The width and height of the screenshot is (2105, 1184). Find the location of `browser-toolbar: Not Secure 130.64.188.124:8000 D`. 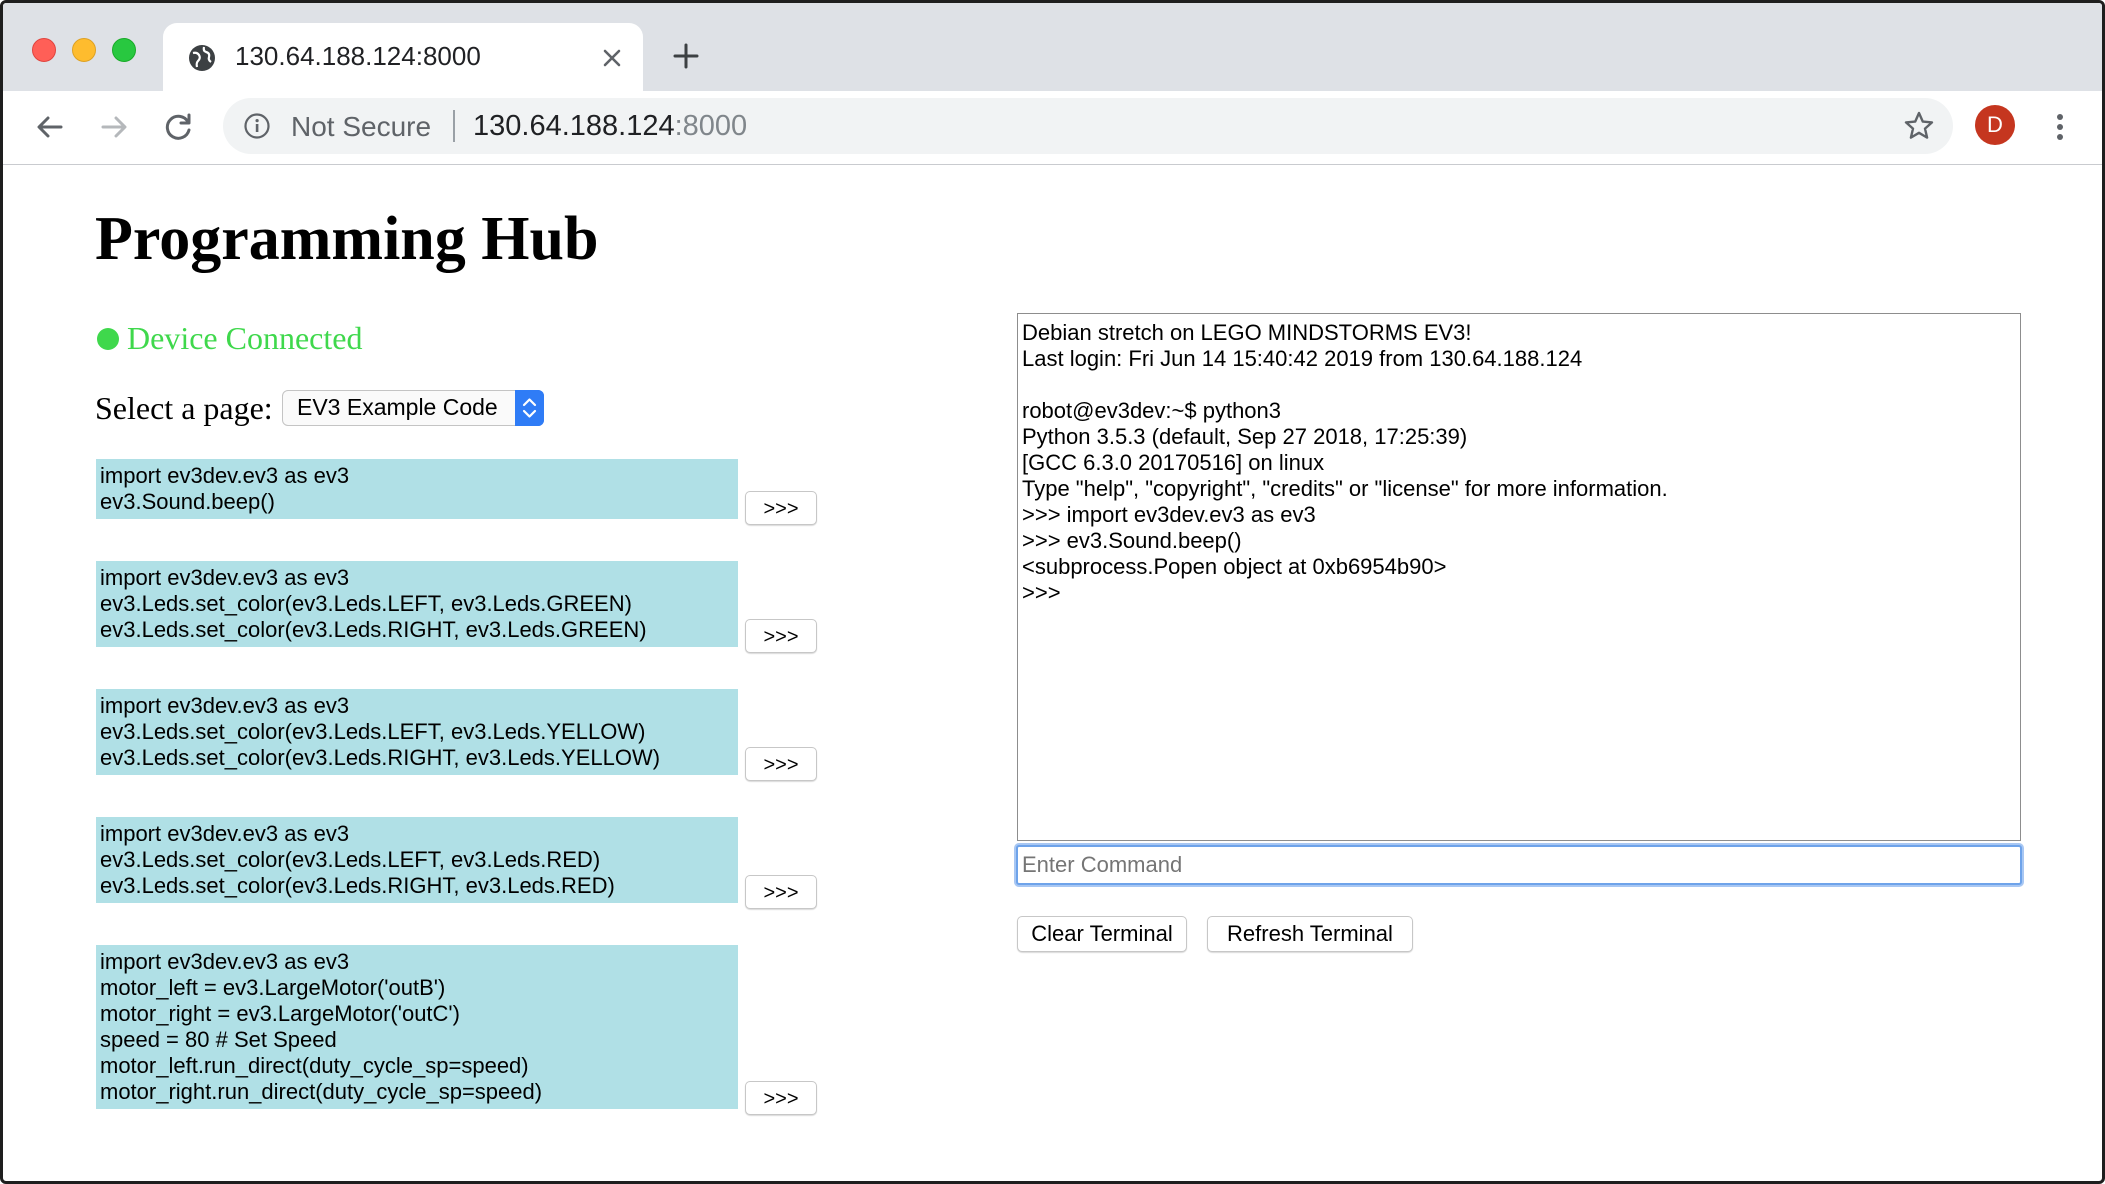

browser-toolbar: Not Secure 130.64.188.124:8000 D is located at coordinates (1052, 128).